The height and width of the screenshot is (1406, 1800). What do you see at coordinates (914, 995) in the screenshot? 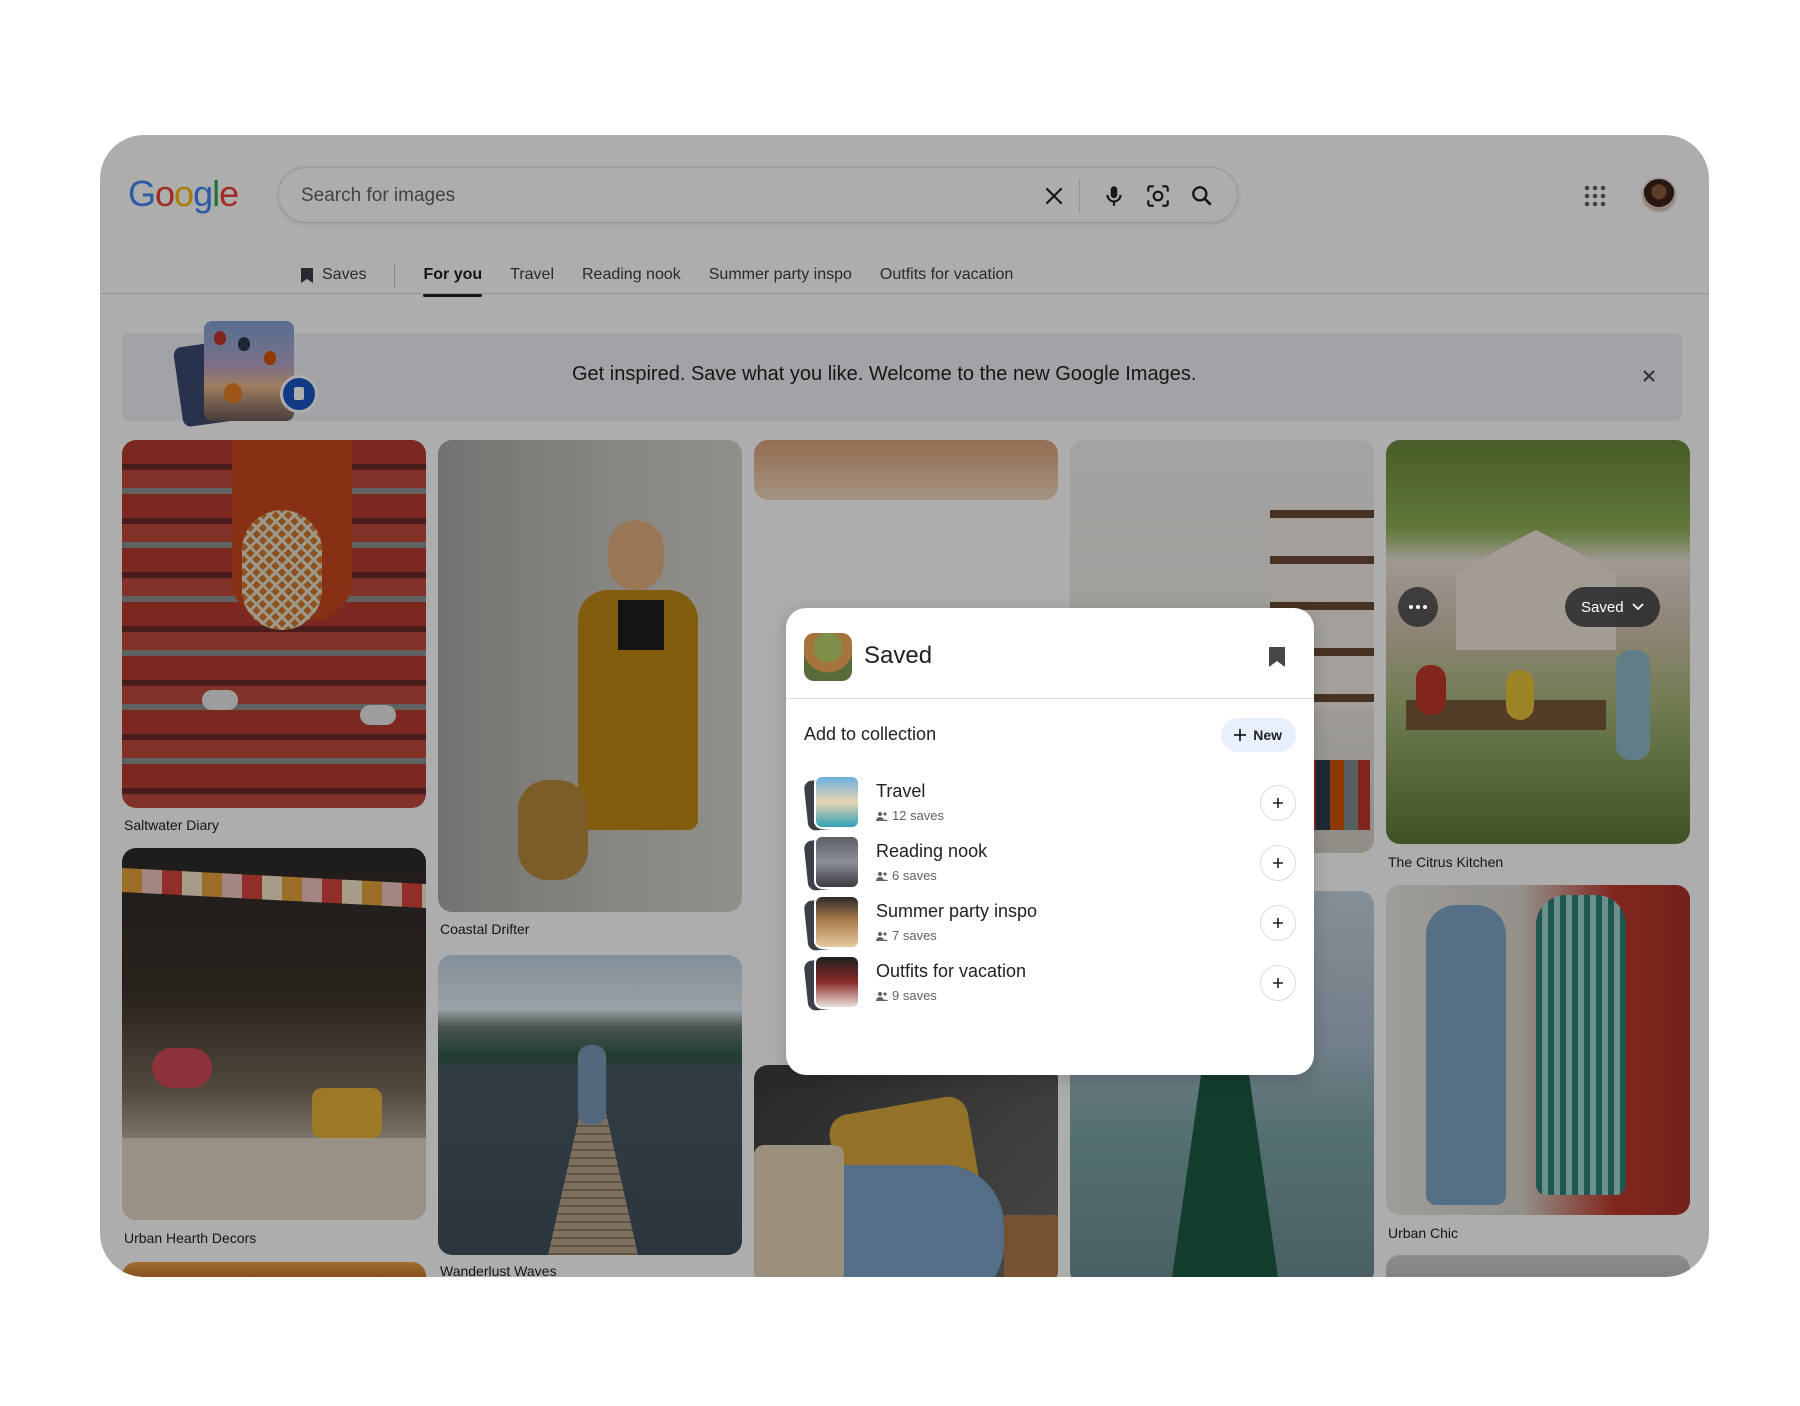
I see `save-count-text: 9 saves` at bounding box center [914, 995].